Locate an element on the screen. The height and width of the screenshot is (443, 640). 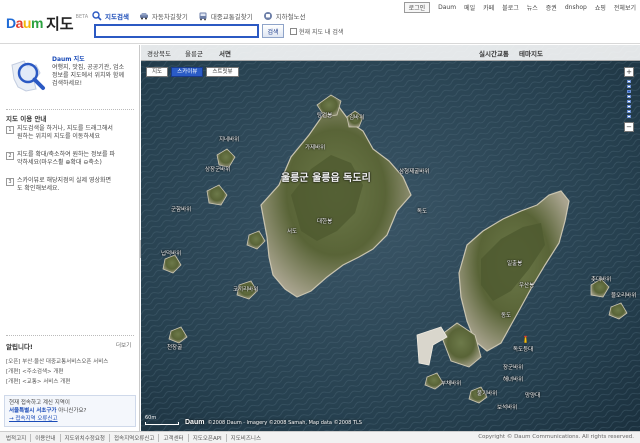
place-label: 코끼리바위 is located at coordinates (245, 289).